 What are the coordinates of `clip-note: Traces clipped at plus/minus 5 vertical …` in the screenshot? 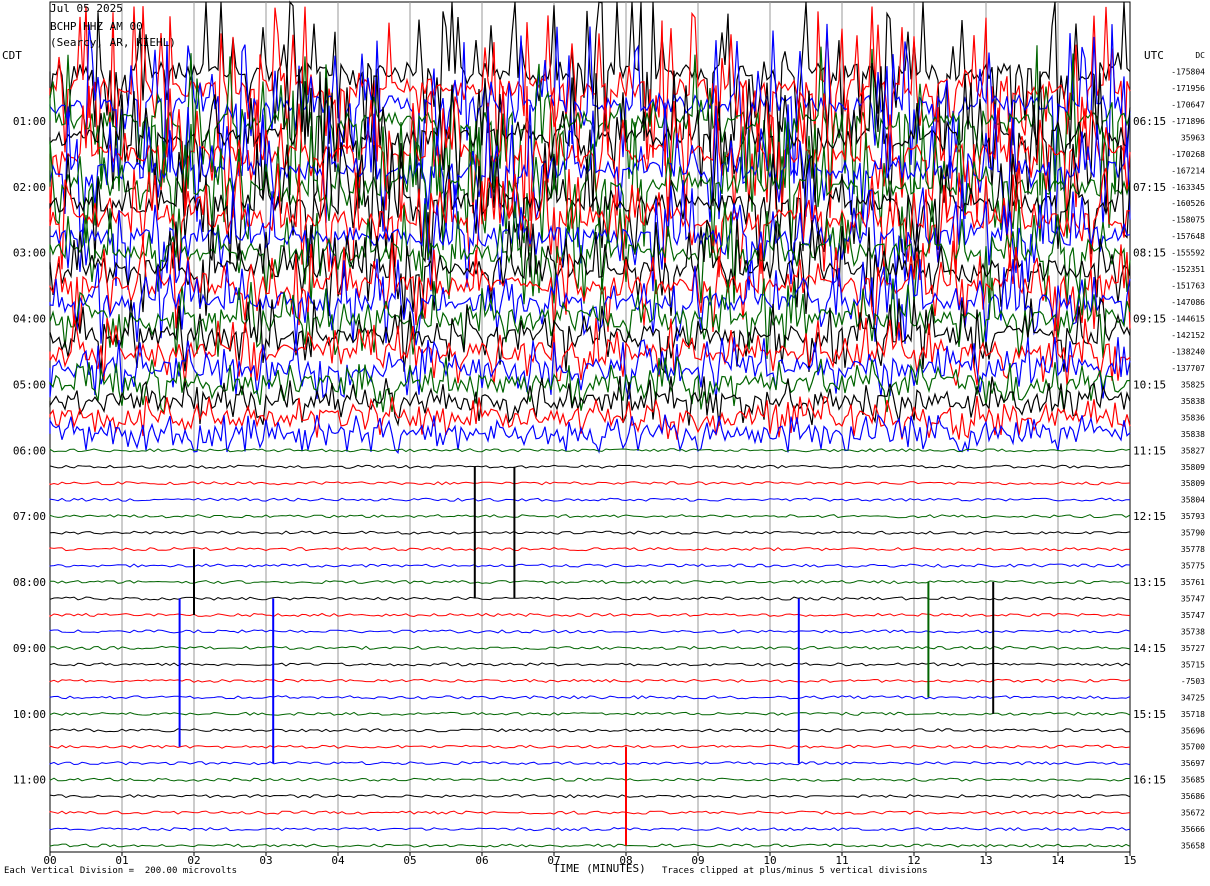 It's located at (795, 871).